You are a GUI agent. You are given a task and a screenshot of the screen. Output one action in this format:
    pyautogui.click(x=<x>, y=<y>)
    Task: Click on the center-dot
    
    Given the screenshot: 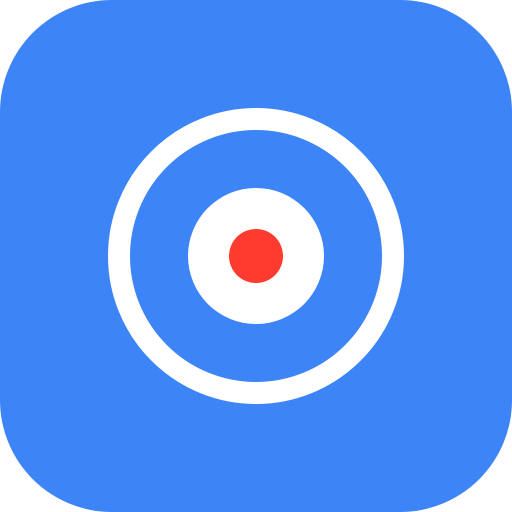 What is the action you would take?
    pyautogui.click(x=256, y=256)
    